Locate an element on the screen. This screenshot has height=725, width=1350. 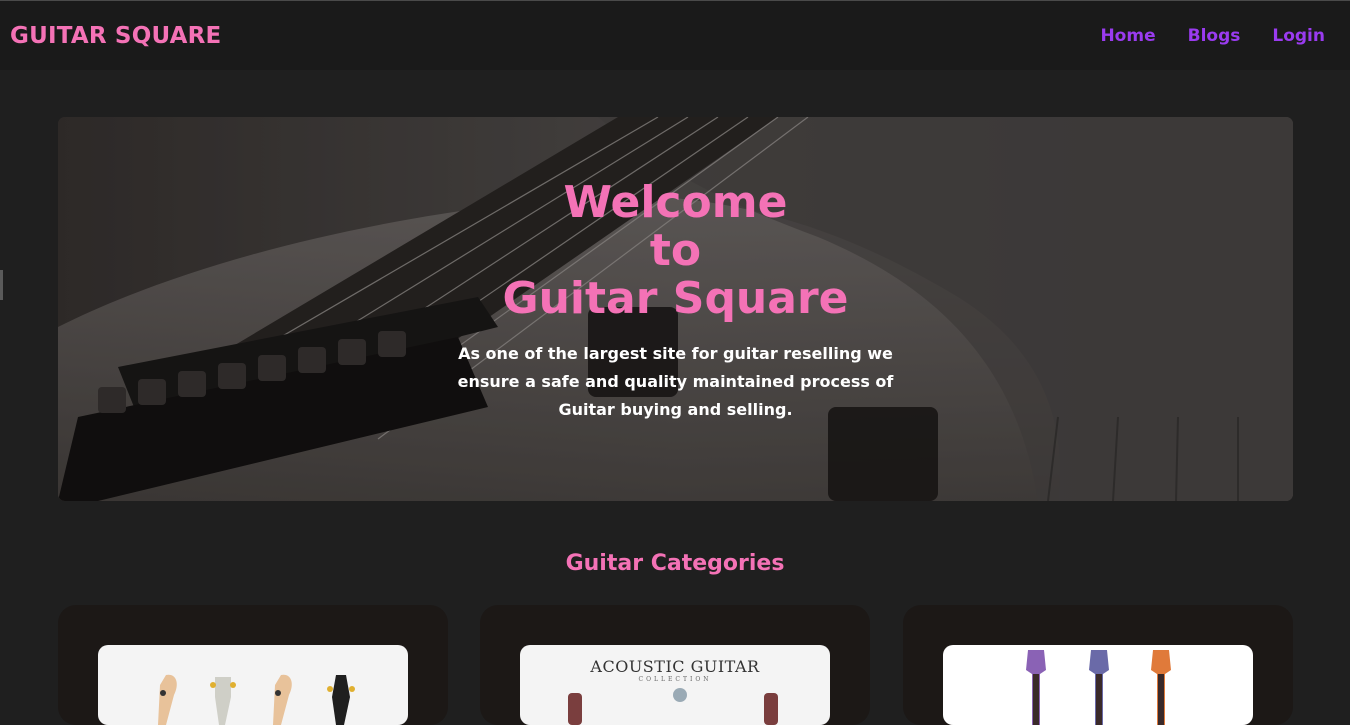
nav-login-link: Login is located at coordinates (1298, 36).